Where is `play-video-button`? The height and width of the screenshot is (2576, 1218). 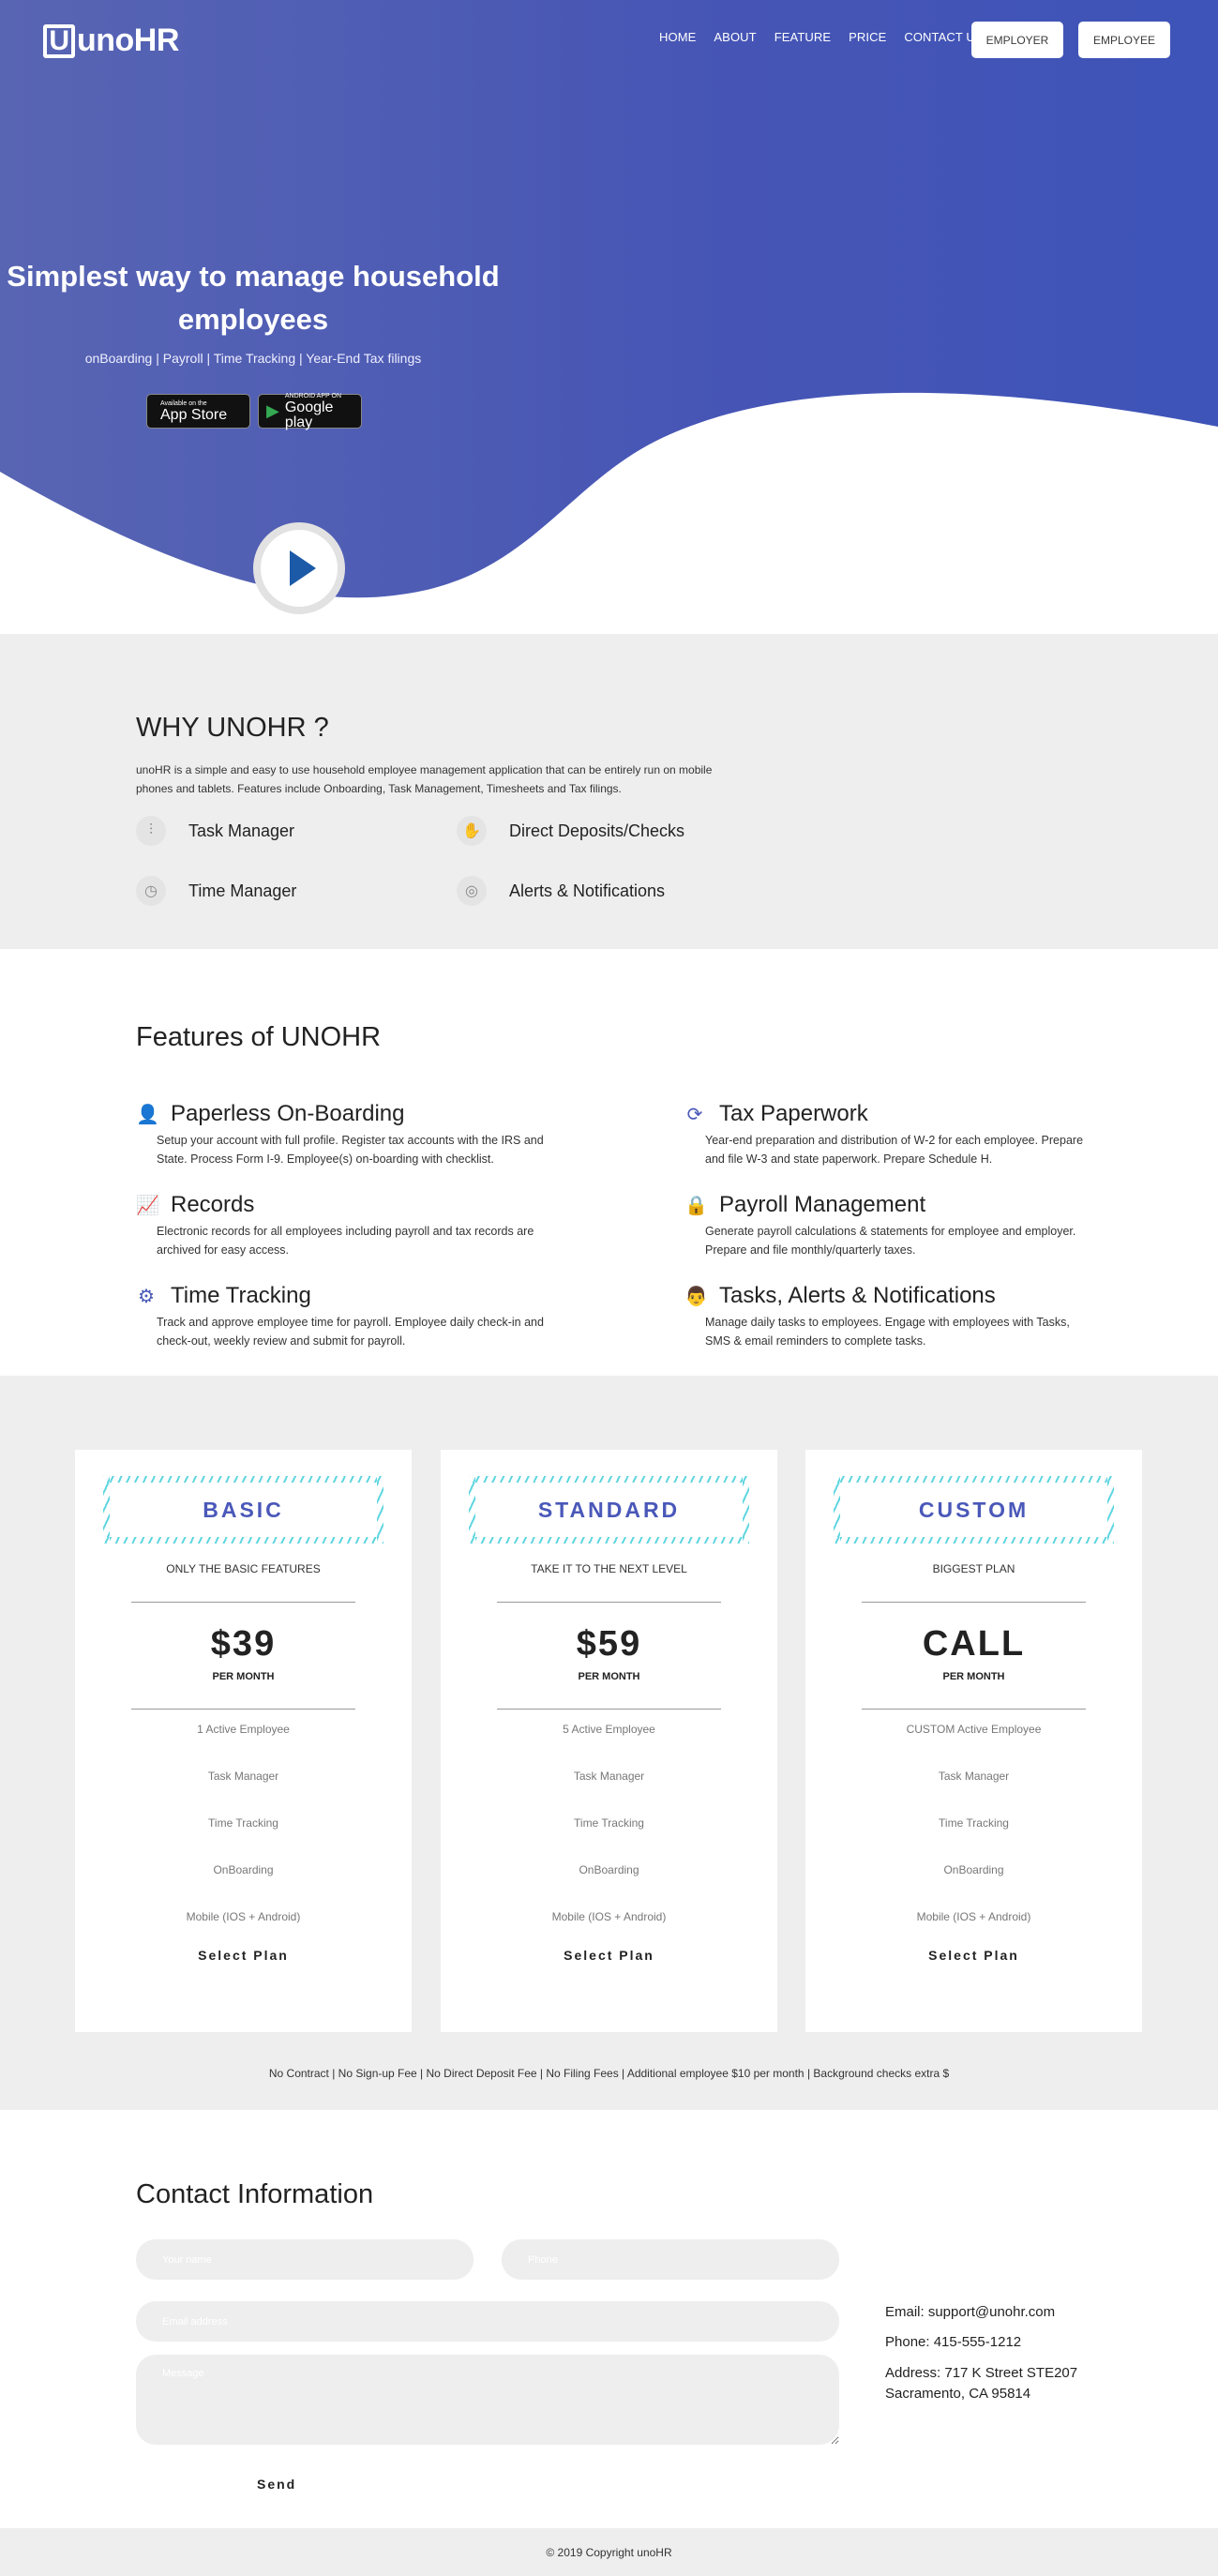
play-video-button is located at coordinates (299, 568).